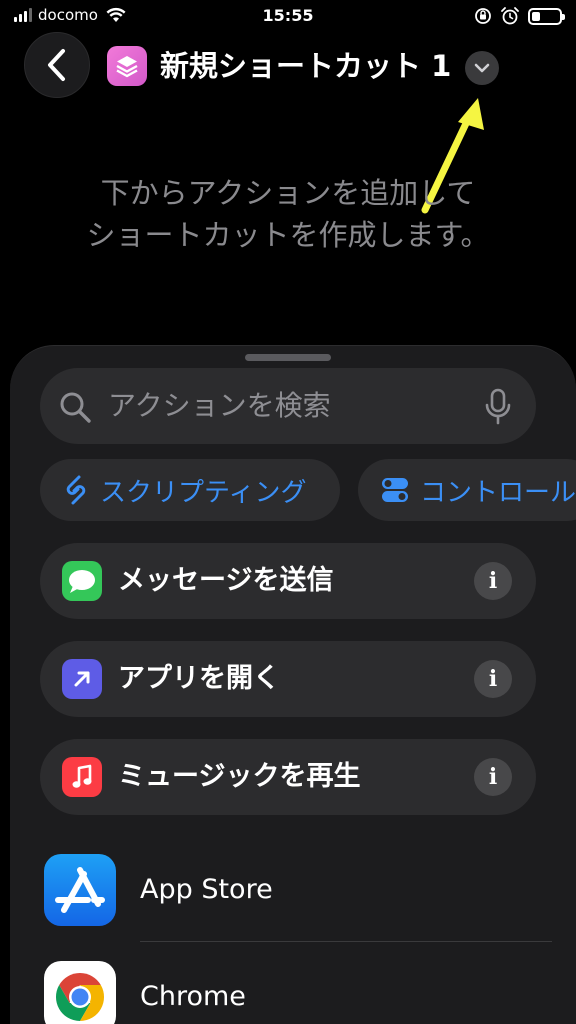  What do you see at coordinates (498, 407) in the screenshot?
I see `microphone-icon` at bounding box center [498, 407].